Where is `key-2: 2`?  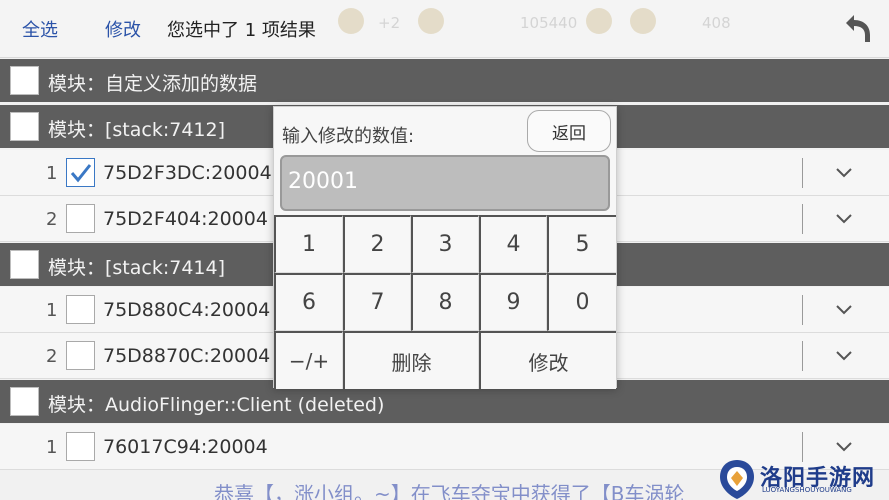
key-2: 2 is located at coordinates (377, 244).